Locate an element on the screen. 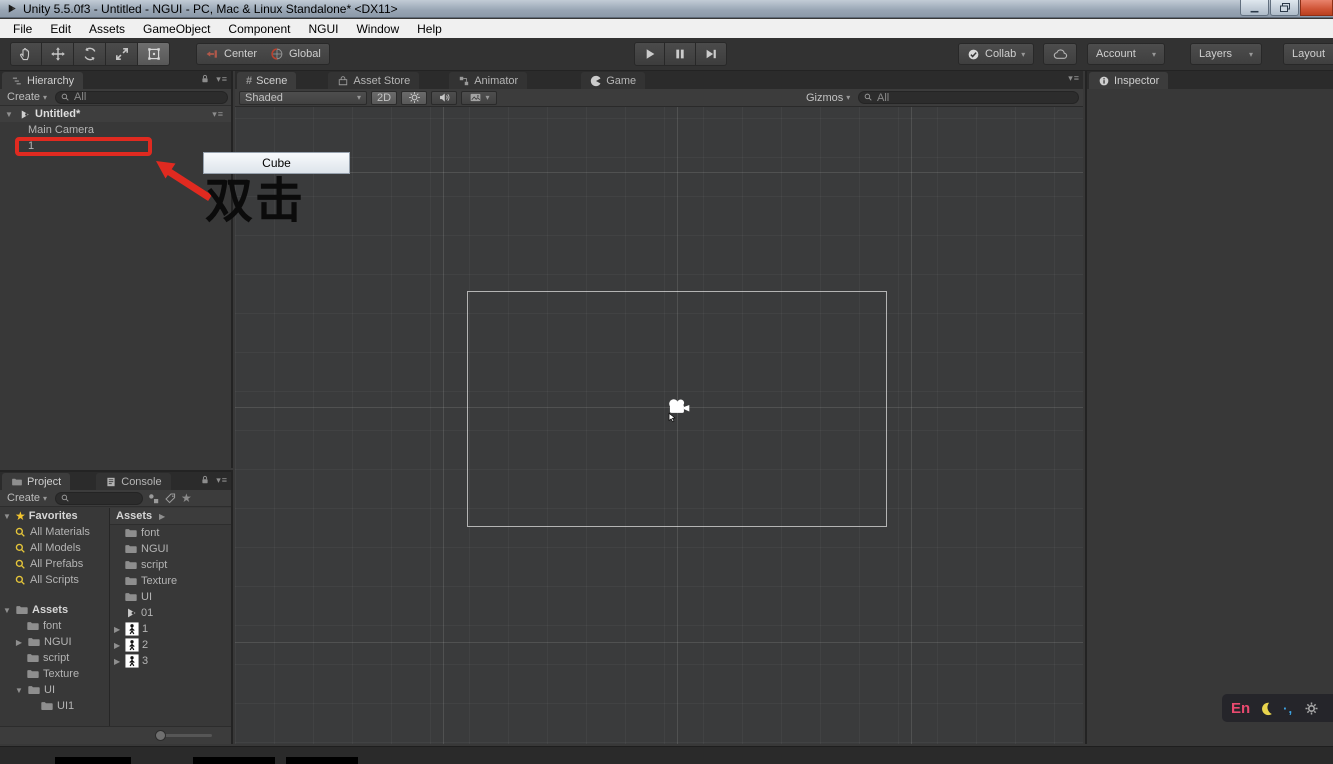 The height and width of the screenshot is (764, 1333). gizmos-dropdown: Gizmos ▾ is located at coordinates (827, 98).